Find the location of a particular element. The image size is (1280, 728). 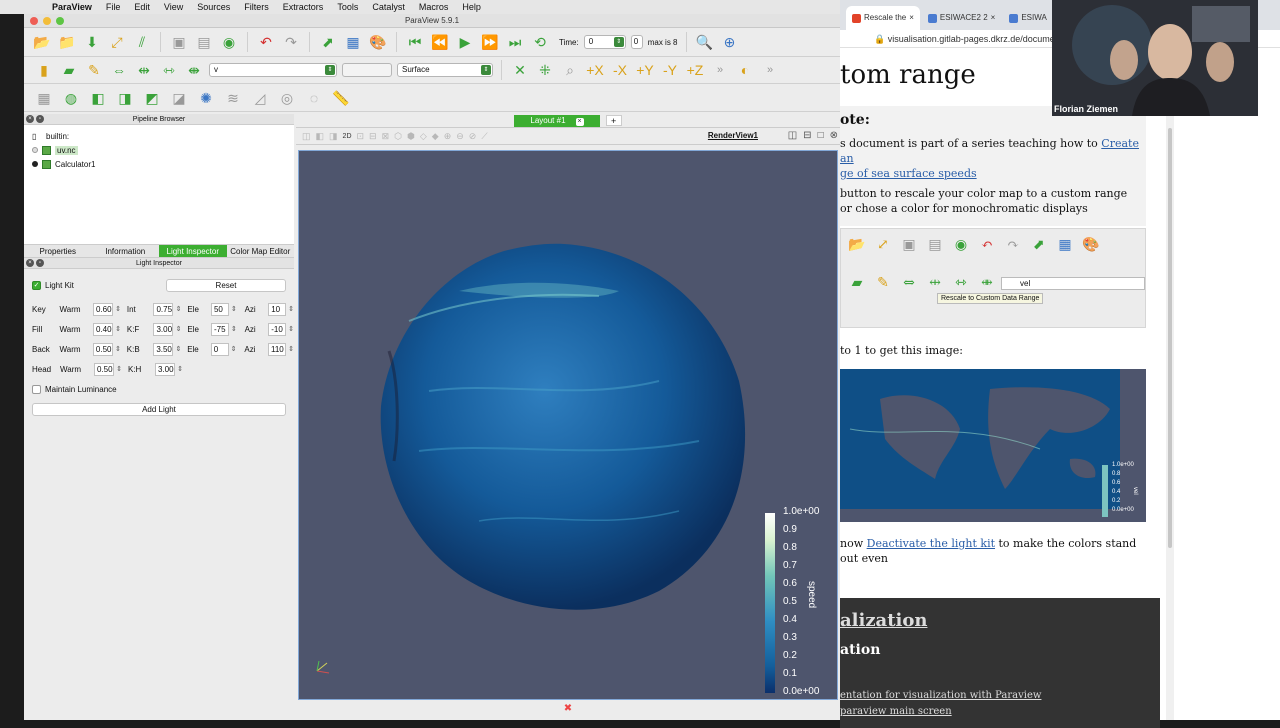

time-index-field: 0 is located at coordinates (636, 42).